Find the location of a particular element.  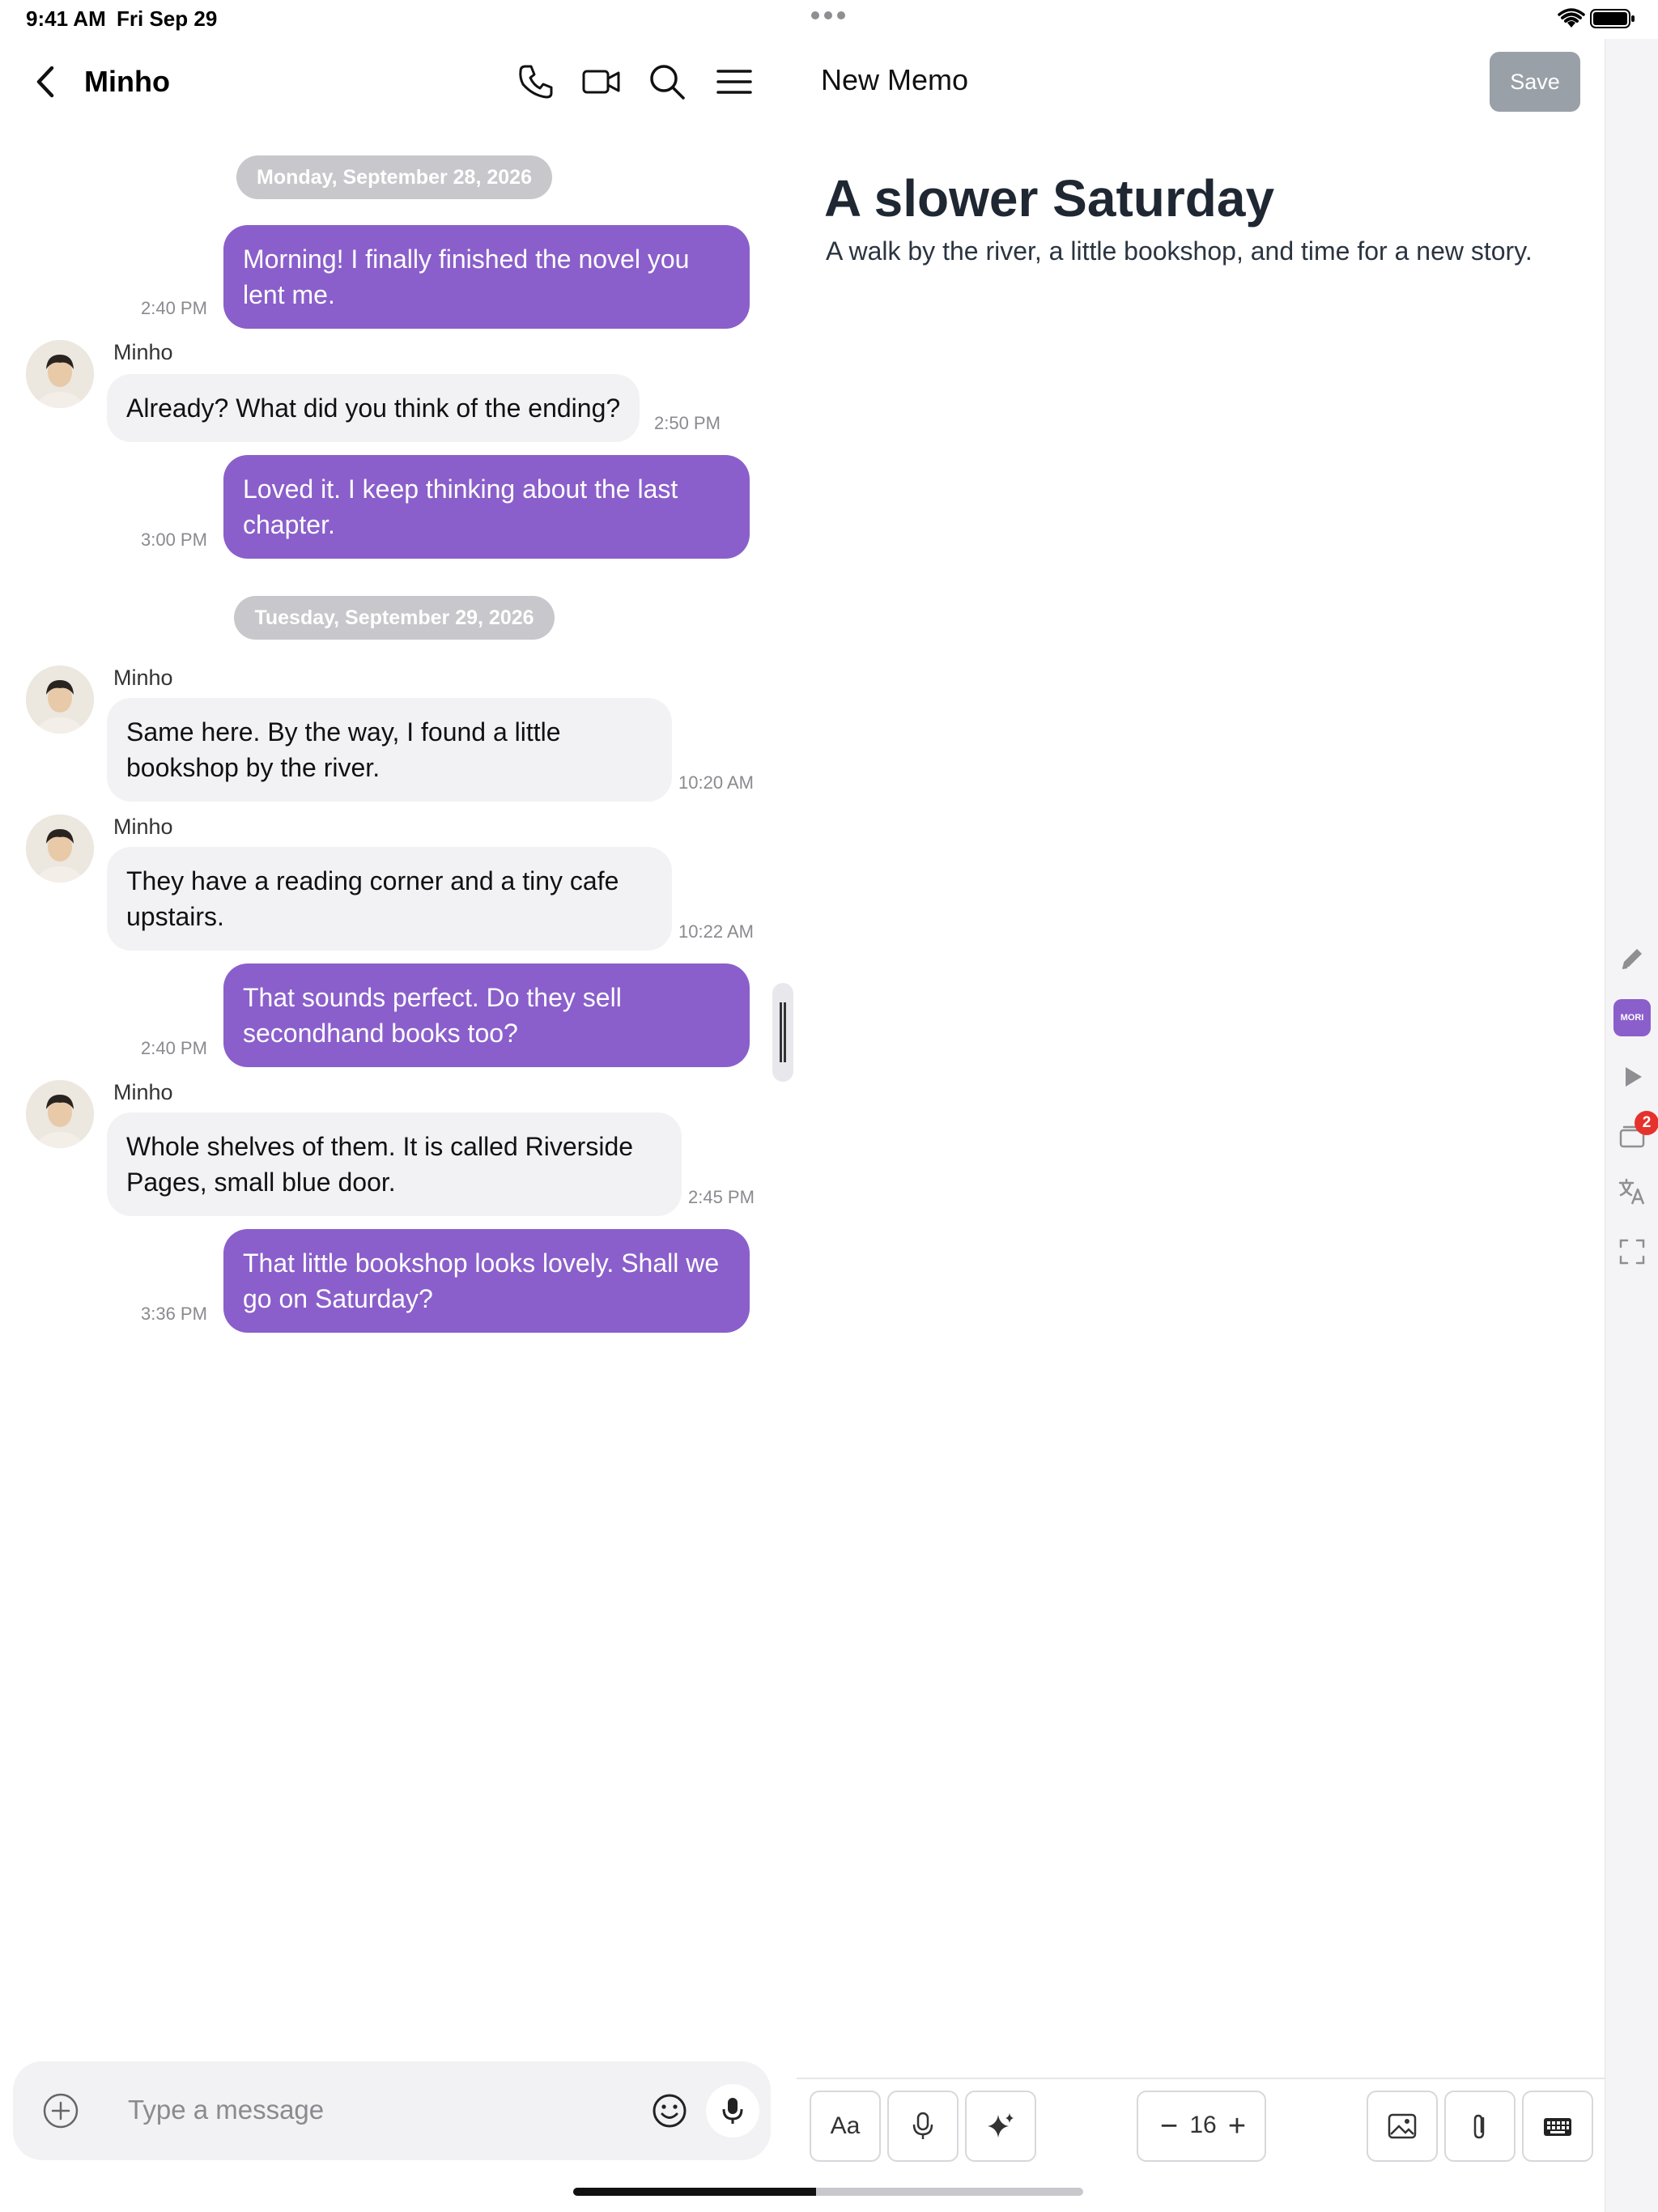

voice-input-button is located at coordinates (732, 2111).